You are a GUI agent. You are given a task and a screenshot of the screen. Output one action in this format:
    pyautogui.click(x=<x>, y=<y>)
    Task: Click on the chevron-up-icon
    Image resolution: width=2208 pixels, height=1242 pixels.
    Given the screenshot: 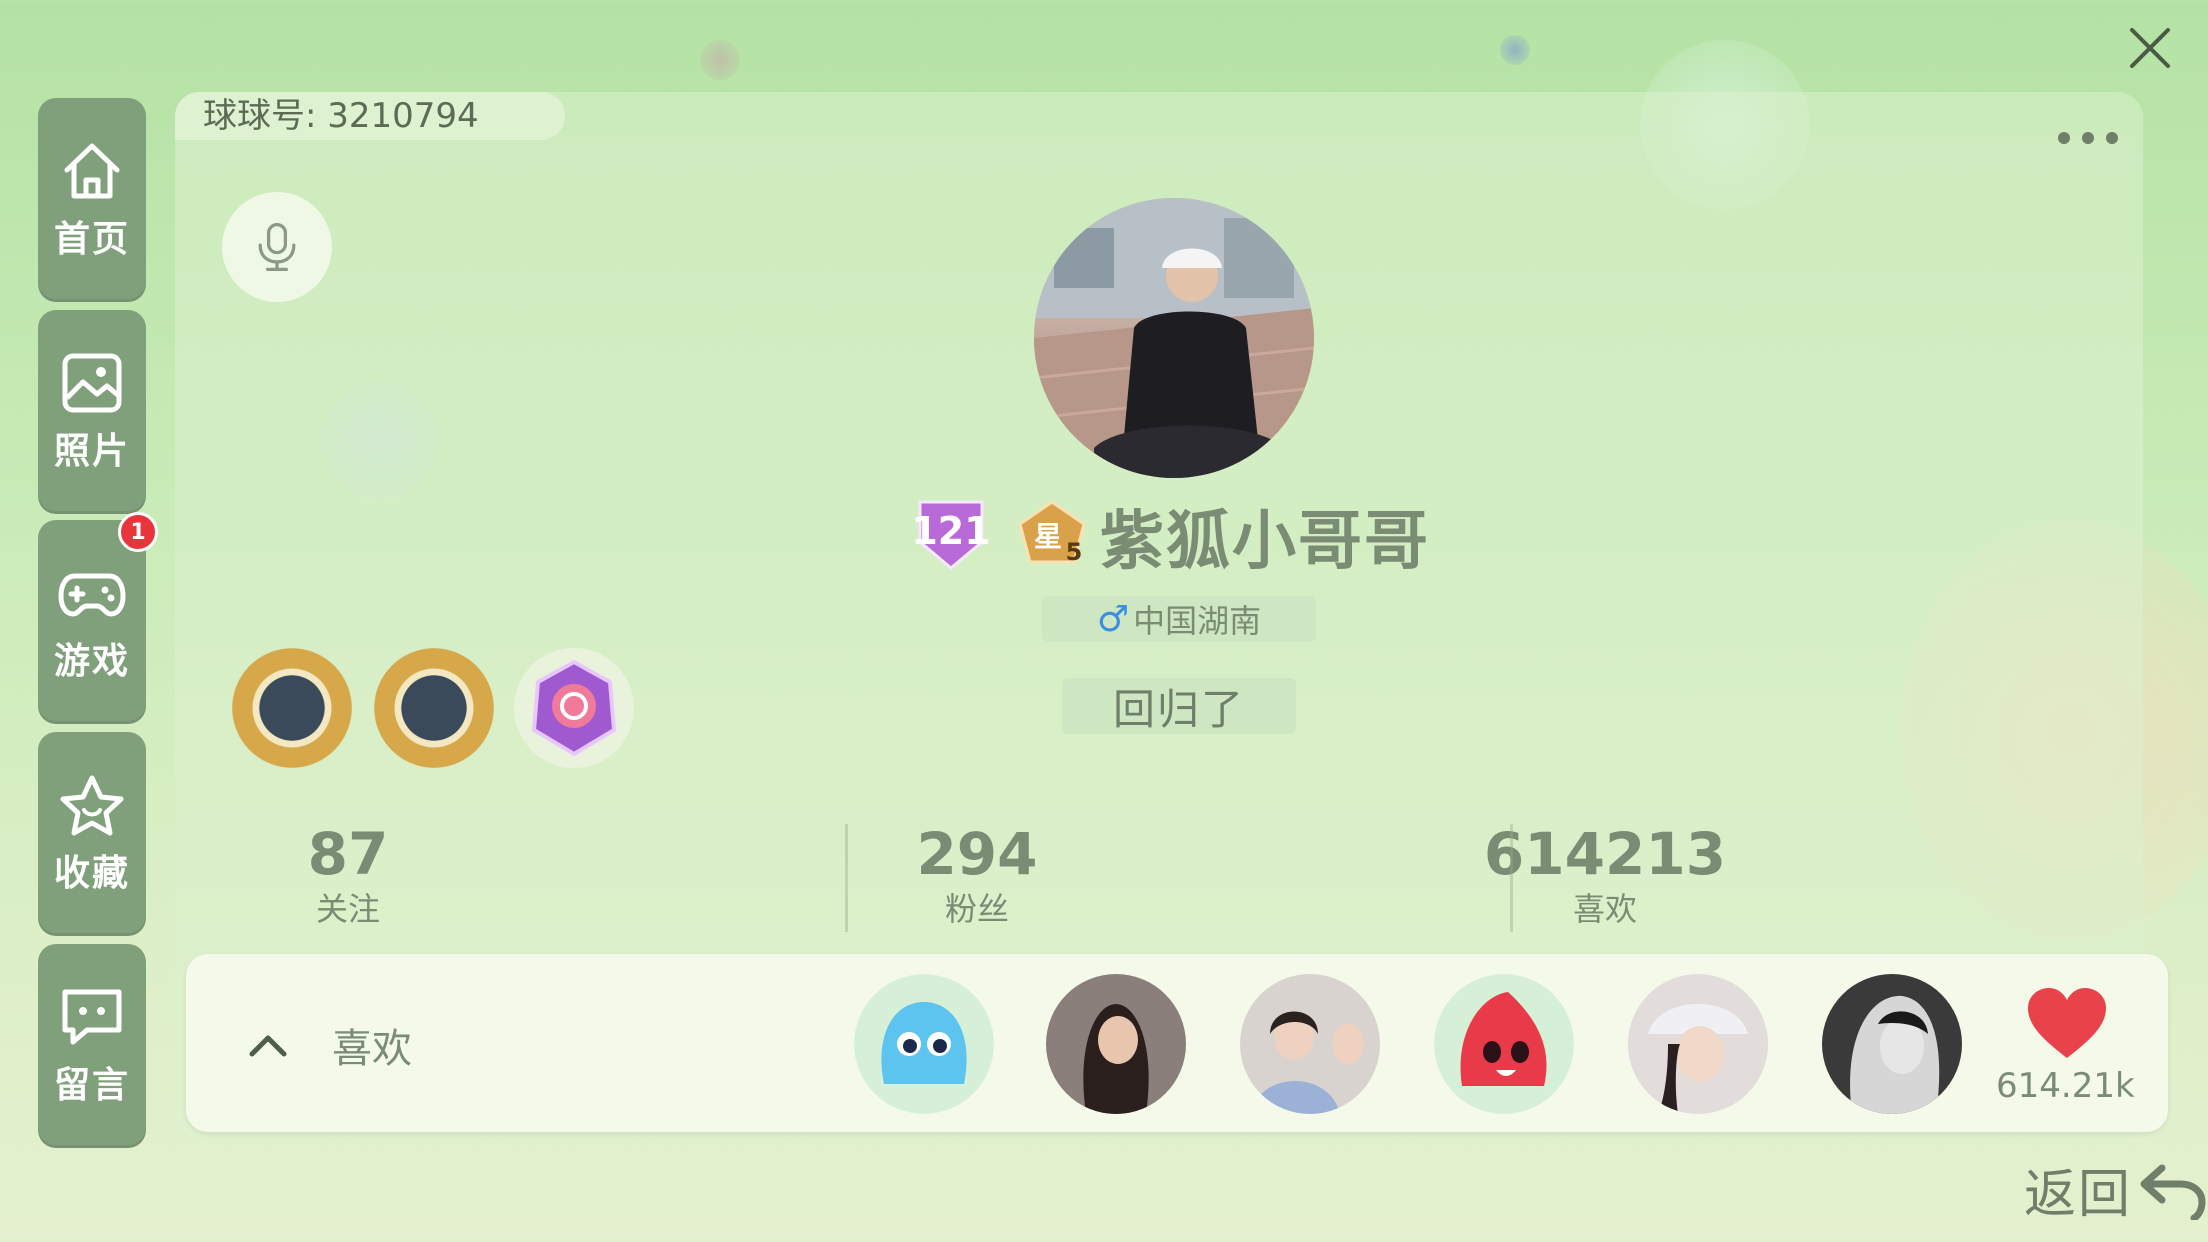 What is the action you would take?
    pyautogui.click(x=268, y=1046)
    